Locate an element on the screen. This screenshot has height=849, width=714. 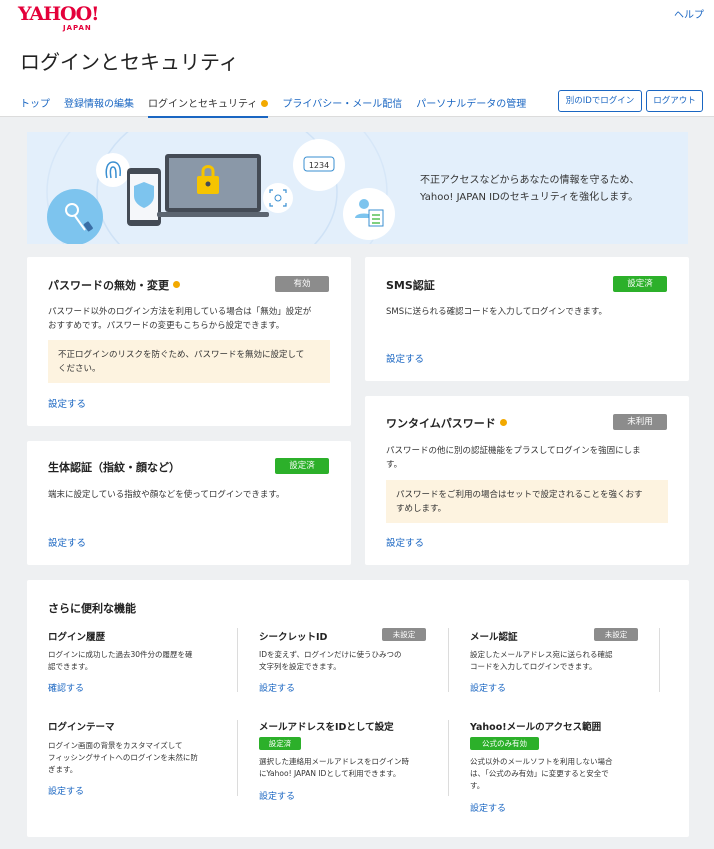
tab-top: トップ is located at coordinates (35, 106).